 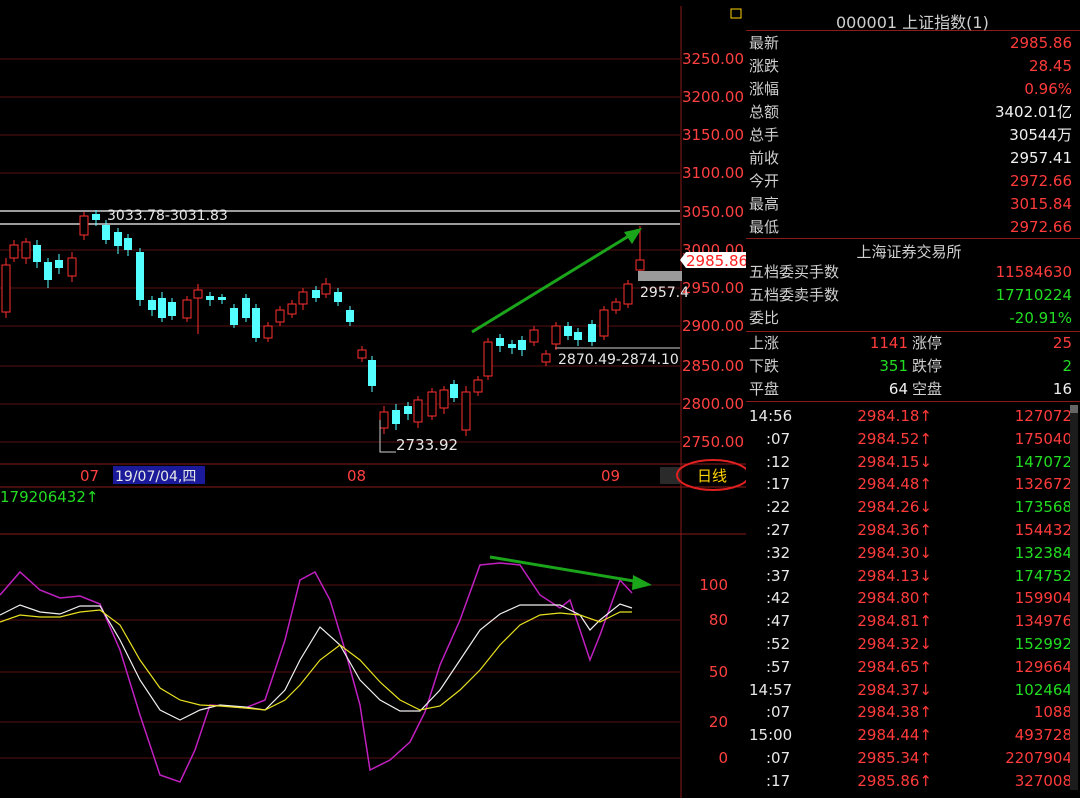 I want to click on kdj-d-line, so click(x=316, y=660).